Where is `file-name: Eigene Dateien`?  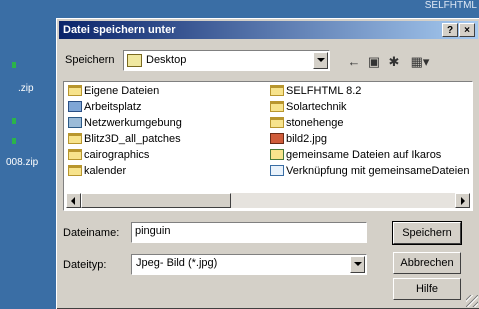
file-name: Eigene Dateien is located at coordinates (122, 91).